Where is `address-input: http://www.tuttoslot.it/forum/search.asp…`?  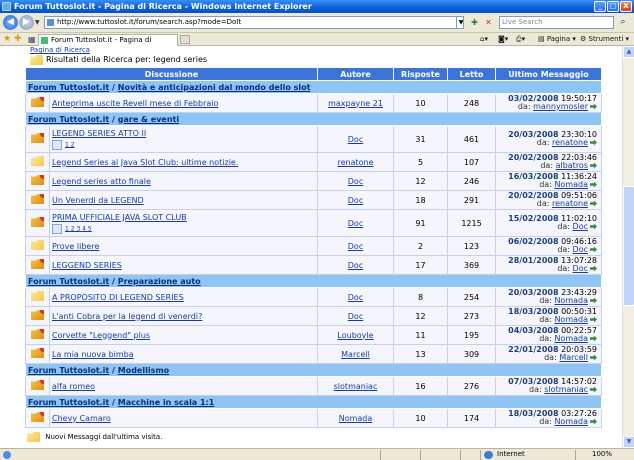
address-input: http://www.tuttoslot.it/forum/search.asp… is located at coordinates (254, 22).